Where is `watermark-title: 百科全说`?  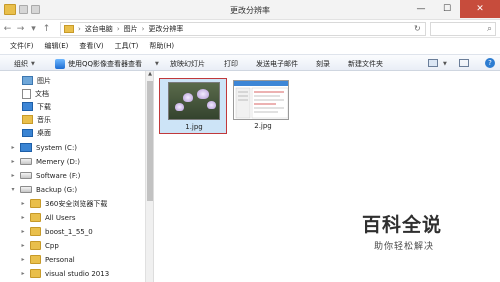
watermark-title: 百科全说 is located at coordinates (402, 225).